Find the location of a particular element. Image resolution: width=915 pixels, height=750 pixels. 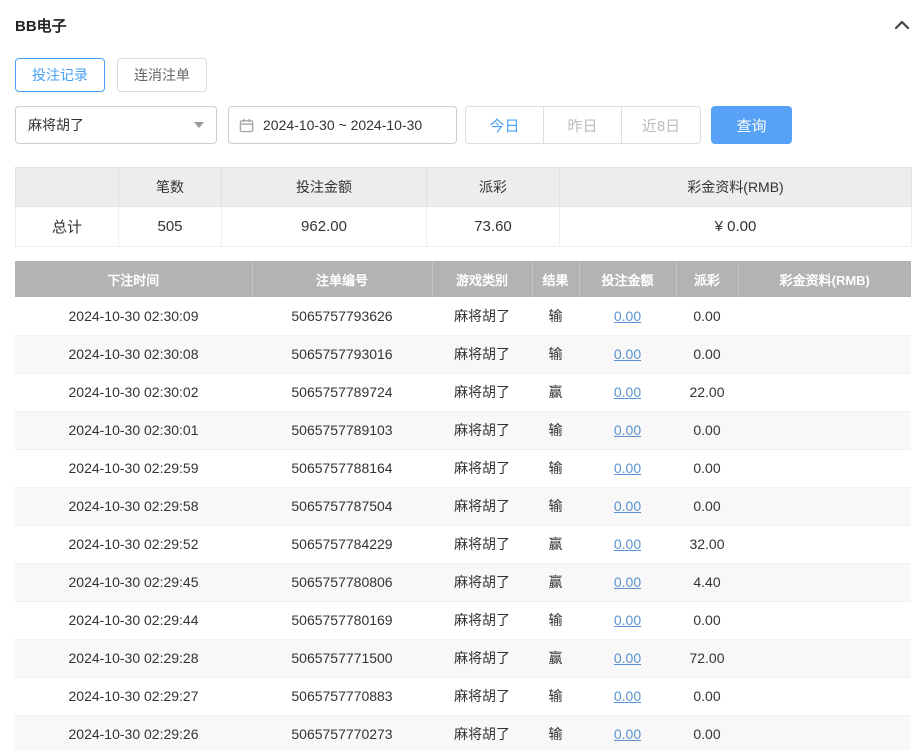

tab-bet-records: 投注记录 is located at coordinates (60, 75).